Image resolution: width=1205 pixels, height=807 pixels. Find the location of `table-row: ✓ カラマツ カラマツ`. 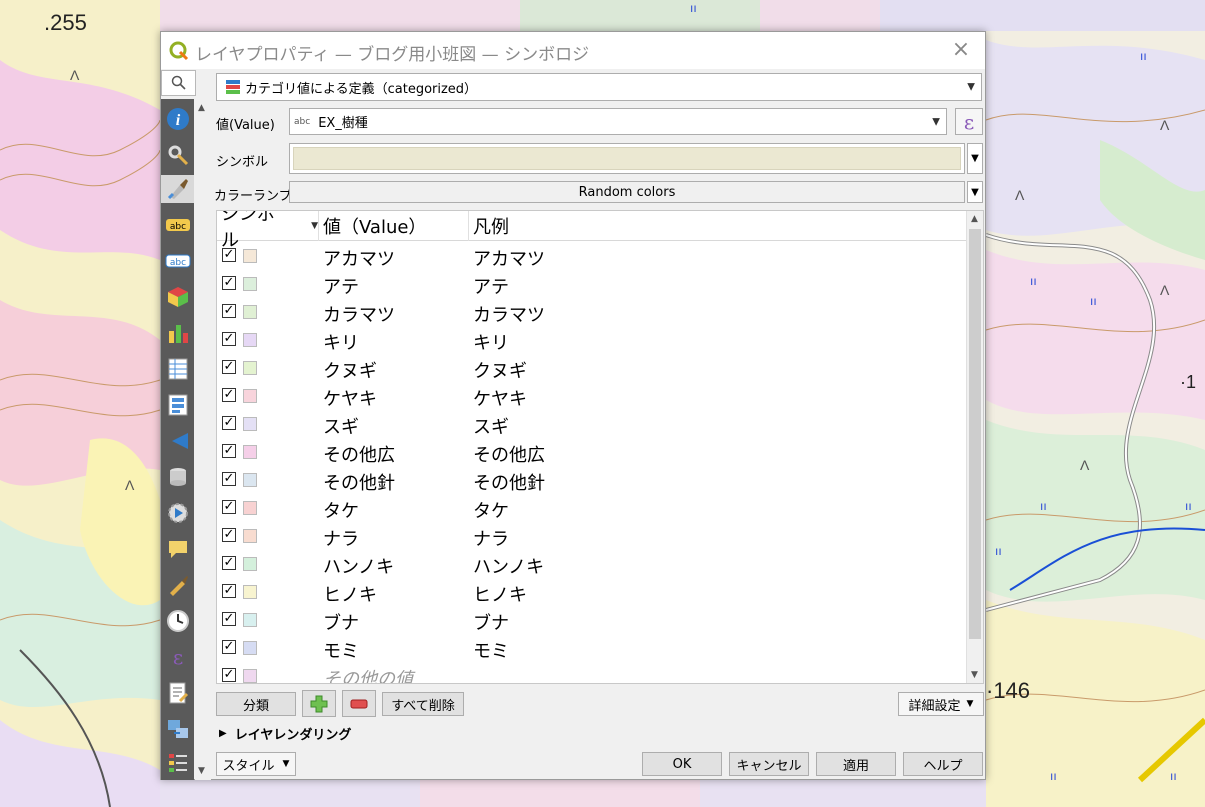

table-row: ✓ カラマツ カラマツ is located at coordinates (592, 312).